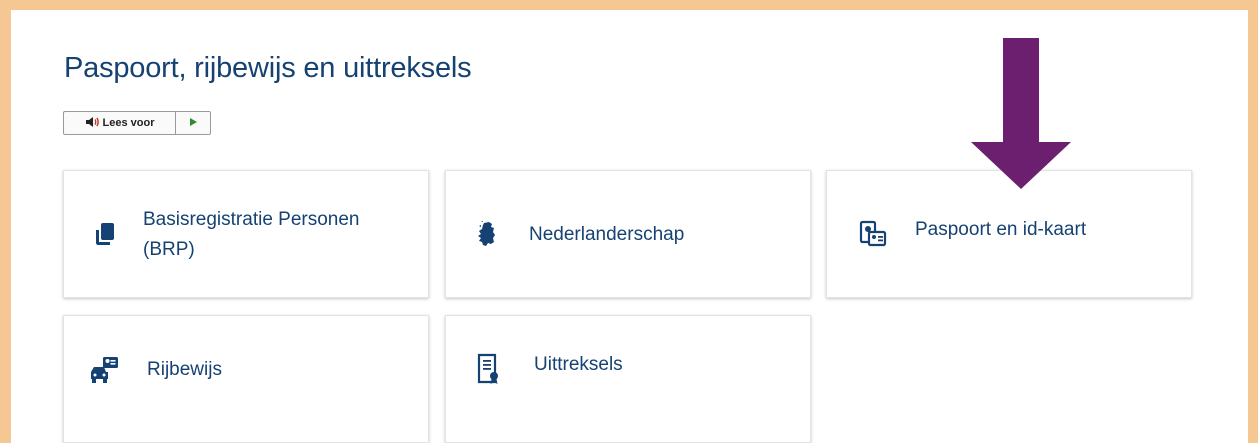 This screenshot has height=443, width=1258. What do you see at coordinates (246, 379) in the screenshot?
I see `tile-rijbewijs: Rijbewijs` at bounding box center [246, 379].